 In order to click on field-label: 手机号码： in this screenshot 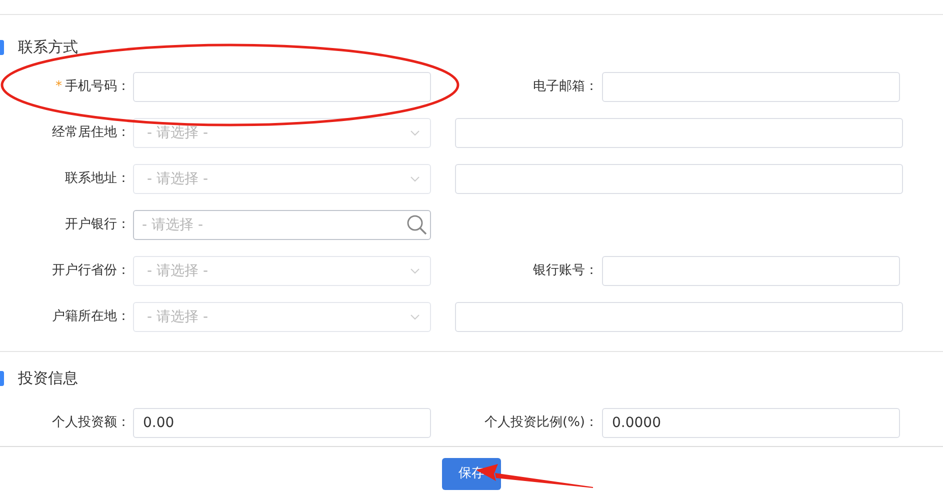, I will do `click(97, 87)`.